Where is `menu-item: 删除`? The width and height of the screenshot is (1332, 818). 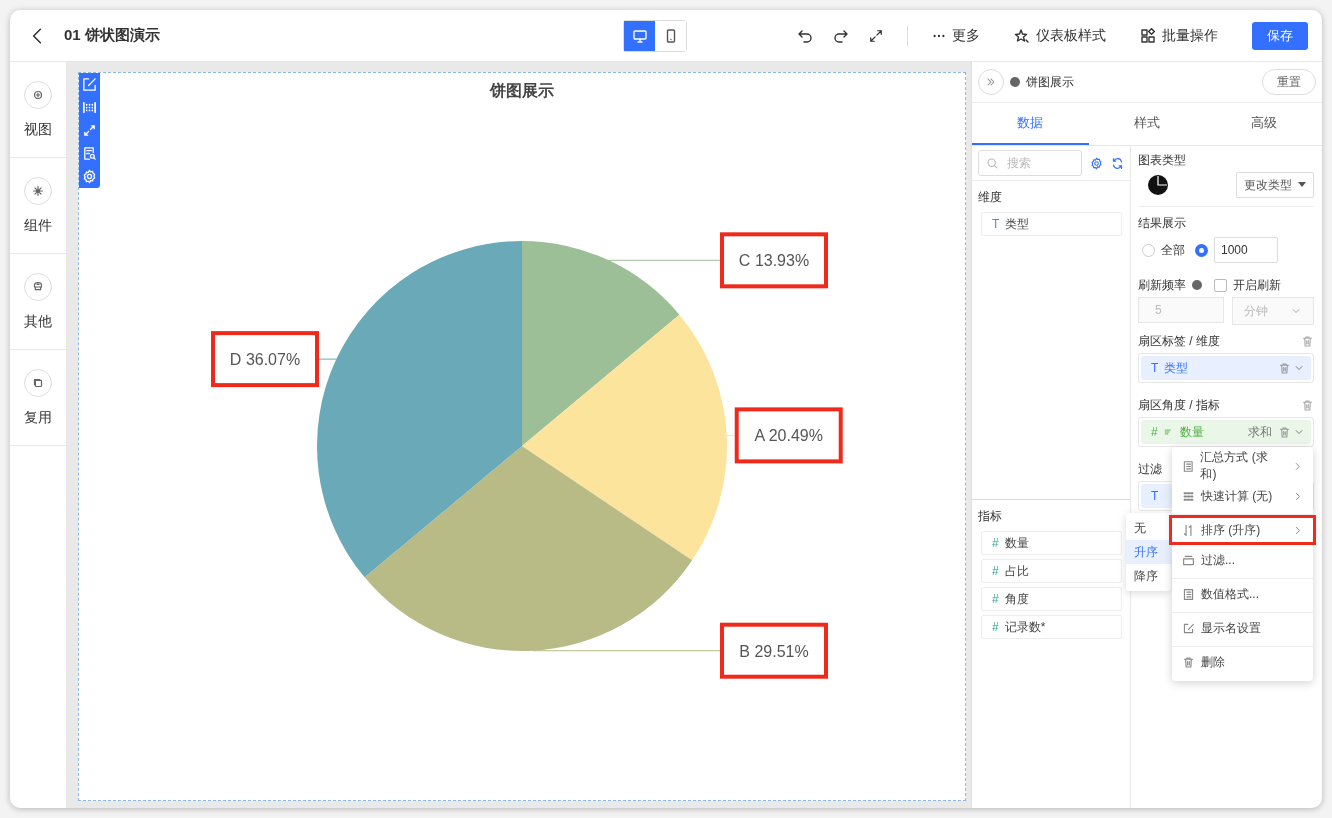
menu-item: 删除 is located at coordinates (1242, 662).